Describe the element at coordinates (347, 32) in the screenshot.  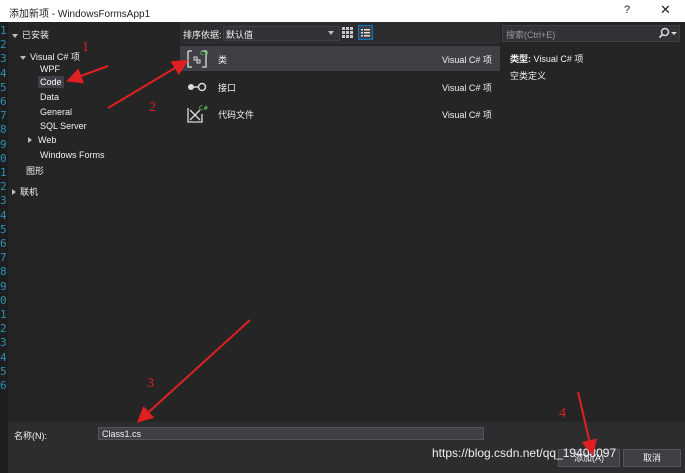
I see `grid-view-icon` at that location.